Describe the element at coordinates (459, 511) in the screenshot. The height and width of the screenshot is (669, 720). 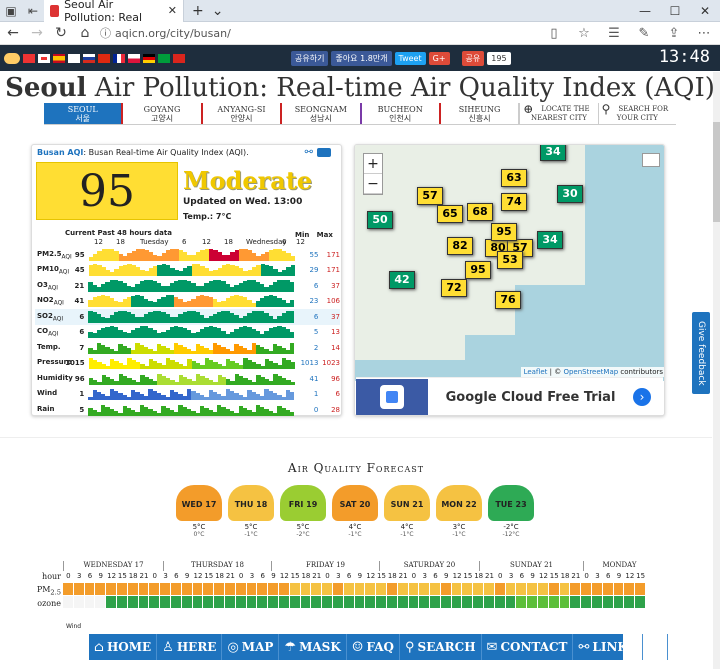
I see `forecast-day: MON 22 3°C -1°C` at that location.